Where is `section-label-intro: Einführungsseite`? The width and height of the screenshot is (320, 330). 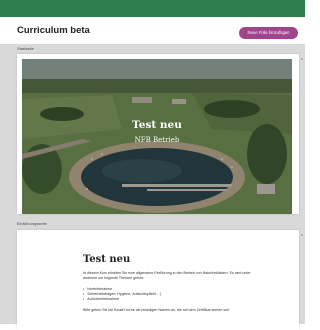 section-label-intro: Einführungsseite is located at coordinates (32, 223).